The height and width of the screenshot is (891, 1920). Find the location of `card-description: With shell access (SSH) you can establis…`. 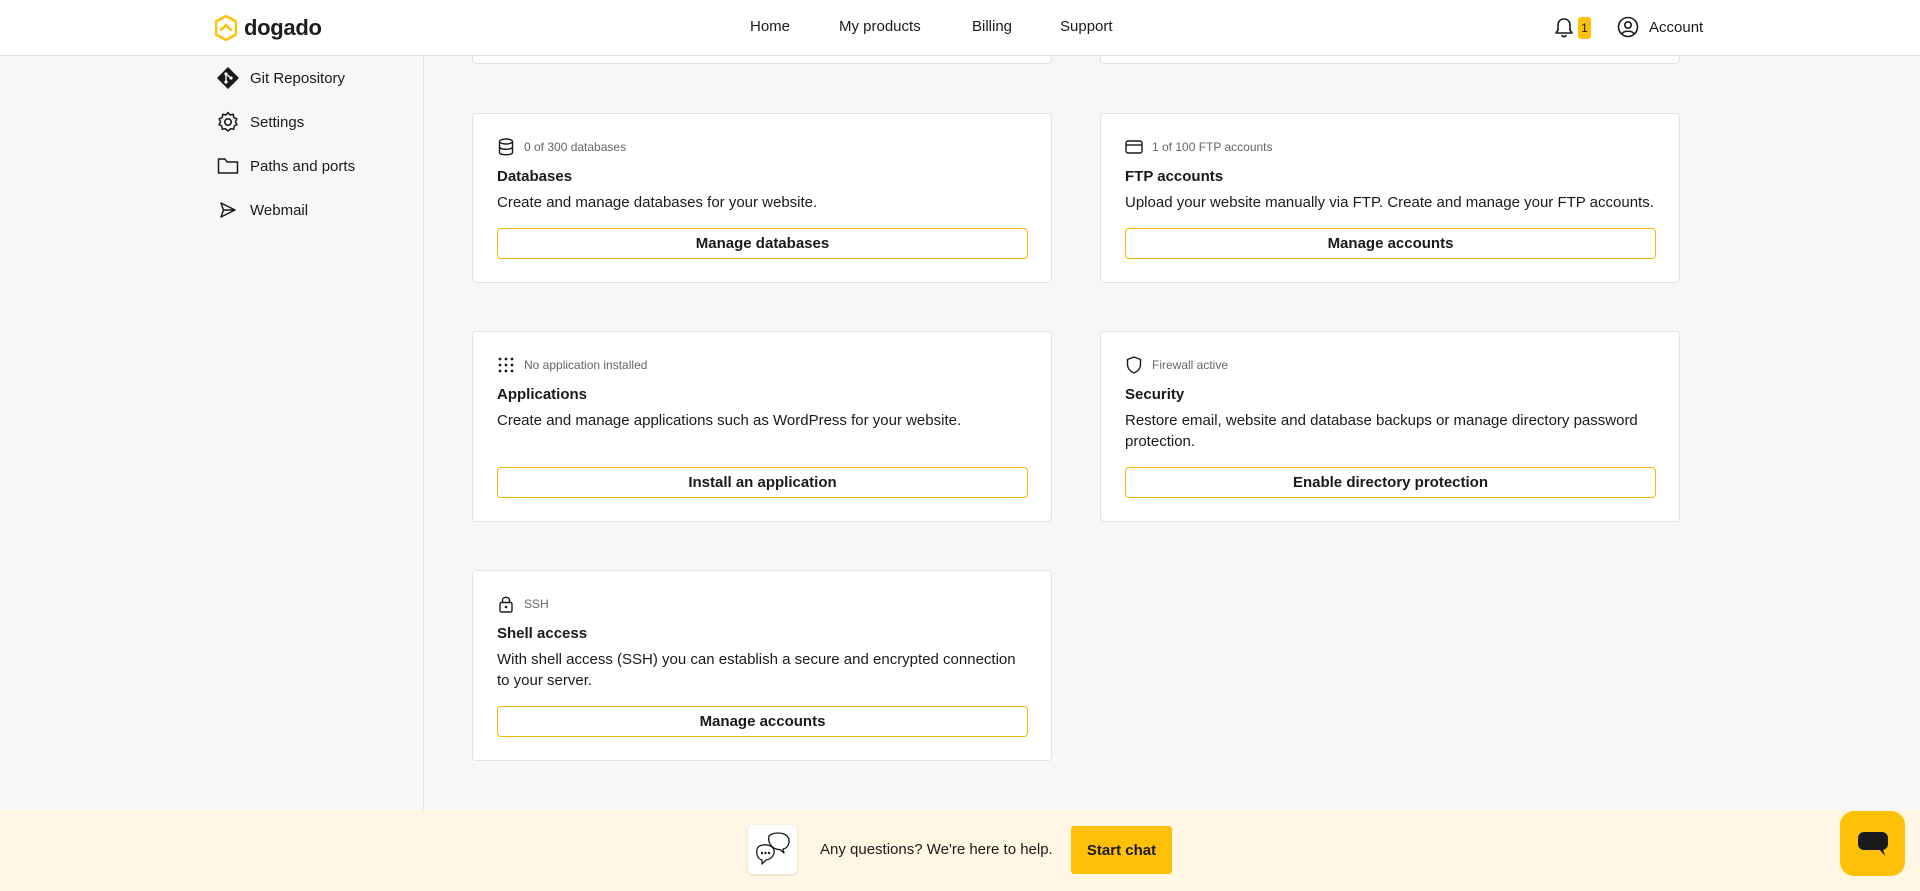

card-description: With shell access (SSH) you can establis… is located at coordinates (756, 670).